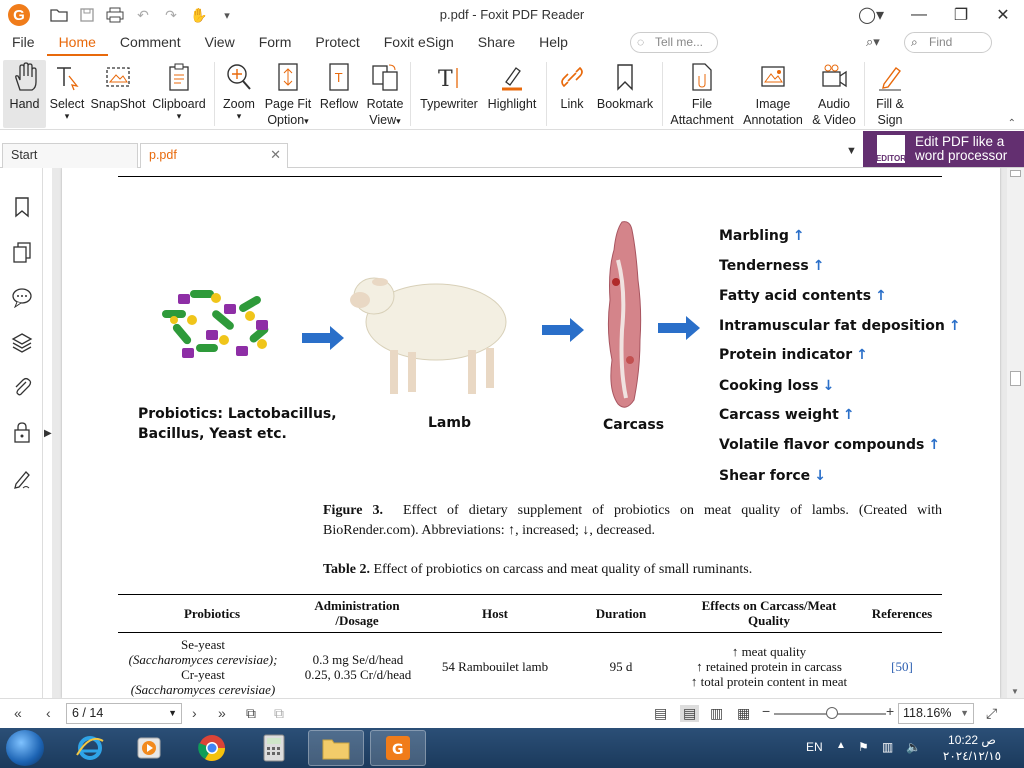 The height and width of the screenshot is (768, 1024). Describe the element at coordinates (495, 666) in the screenshot. I see `cell-host: 54 Rambouilet lamb` at that location.